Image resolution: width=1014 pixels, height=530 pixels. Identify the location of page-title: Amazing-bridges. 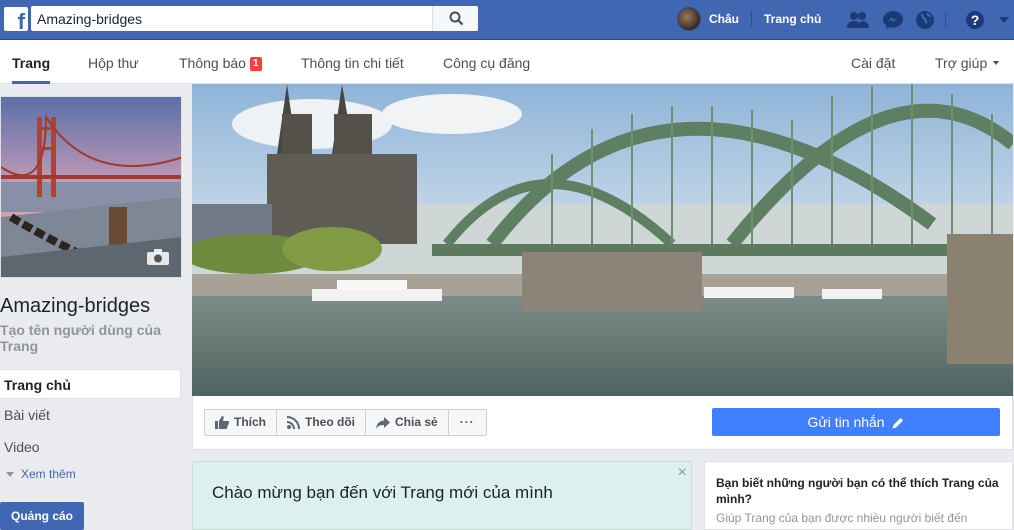
(75, 306).